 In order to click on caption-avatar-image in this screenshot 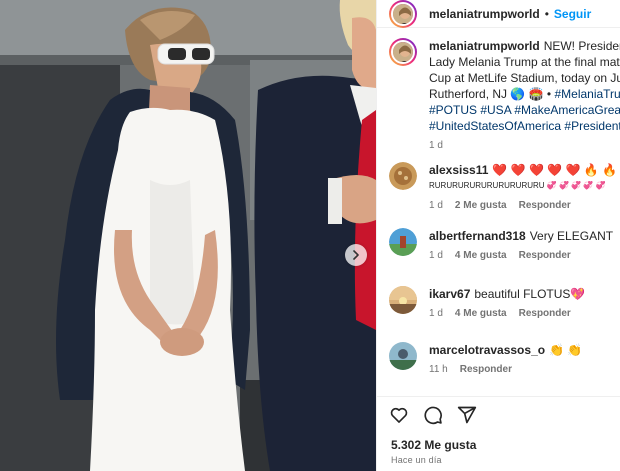, I will do `click(403, 52)`.